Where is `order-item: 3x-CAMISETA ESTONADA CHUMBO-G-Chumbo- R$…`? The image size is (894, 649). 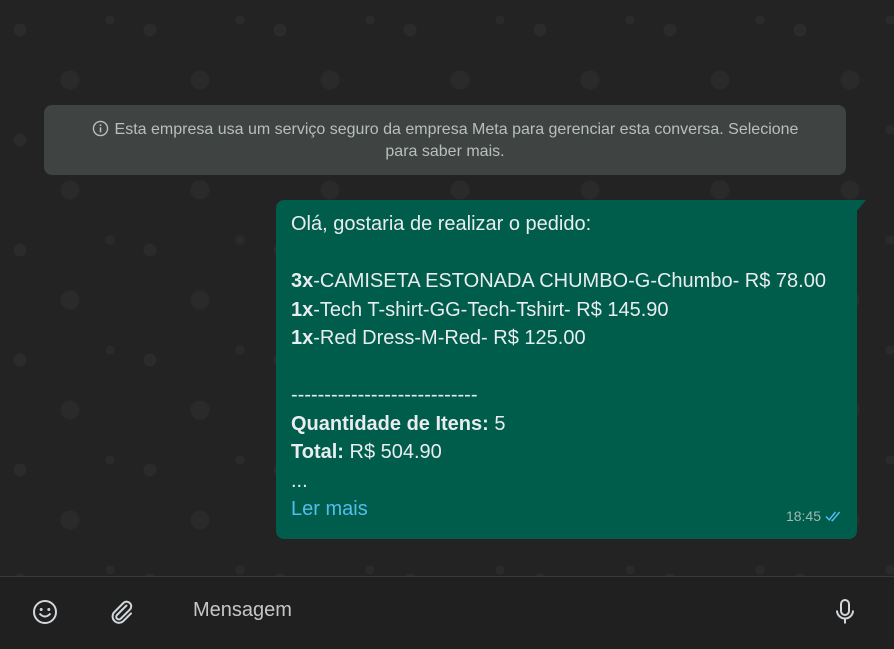 order-item: 3x-CAMISETA ESTONADA CHUMBO-G-Chumbo- R$… is located at coordinates (566, 281).